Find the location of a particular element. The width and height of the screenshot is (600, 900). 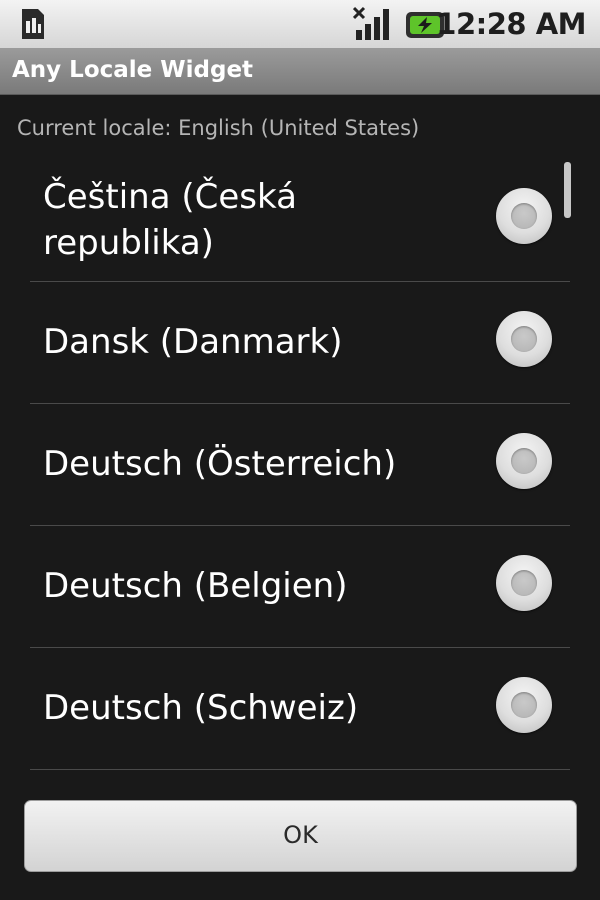

list-item: Deutsch (Schweiz) is located at coordinates (300, 709).